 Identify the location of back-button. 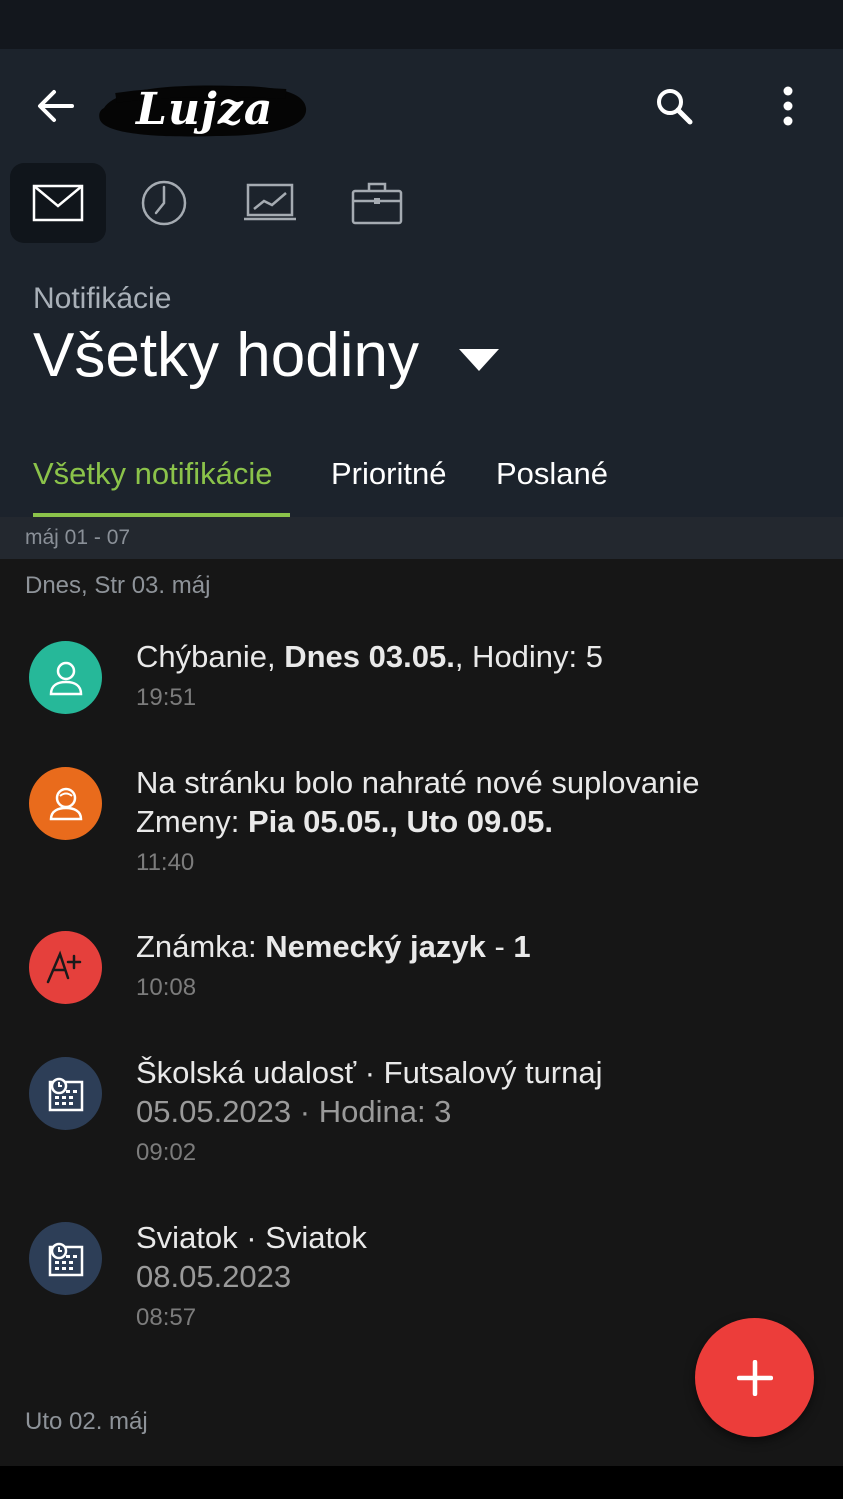
(56, 106).